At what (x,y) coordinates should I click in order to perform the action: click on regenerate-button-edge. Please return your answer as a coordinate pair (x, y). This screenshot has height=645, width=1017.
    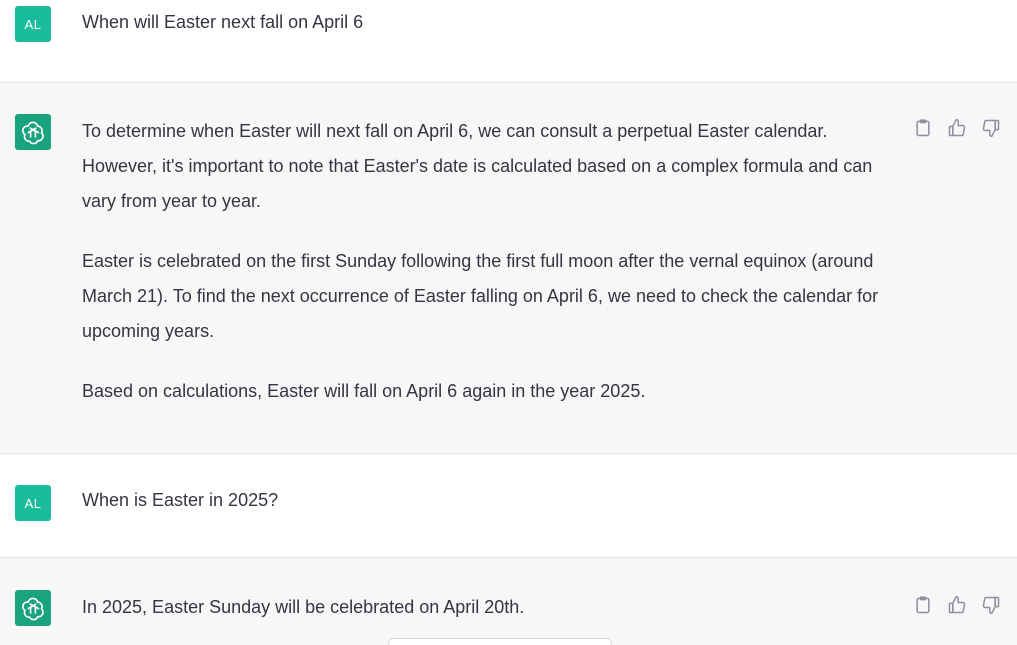
    Looking at the image, I should click on (500, 641).